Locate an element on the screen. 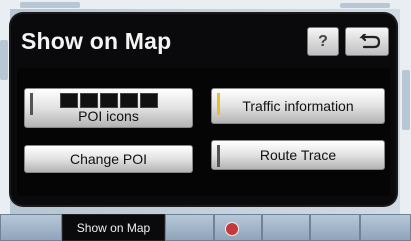  route-trace-button: Route Trace is located at coordinates (298, 155).